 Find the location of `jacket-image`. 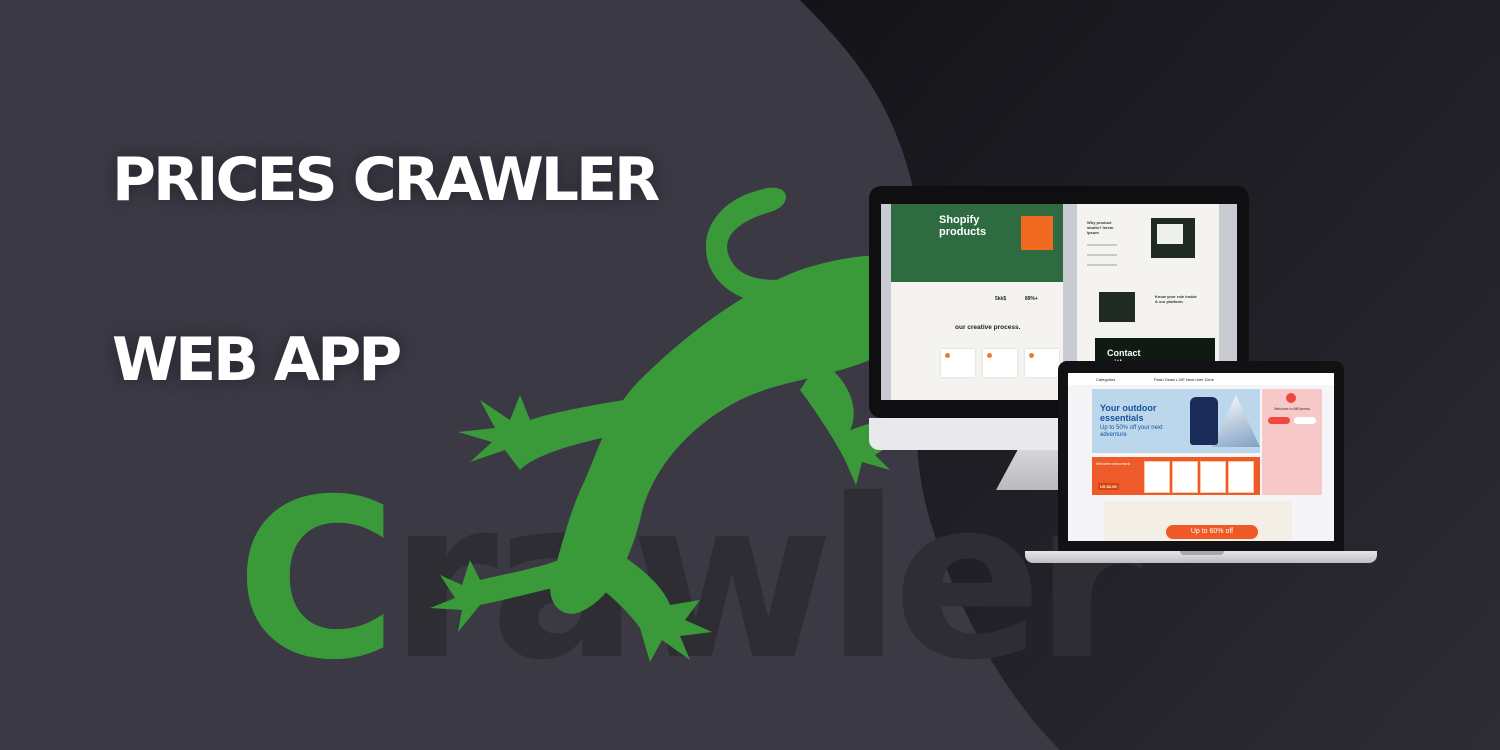

jacket-image is located at coordinates (1204, 421).